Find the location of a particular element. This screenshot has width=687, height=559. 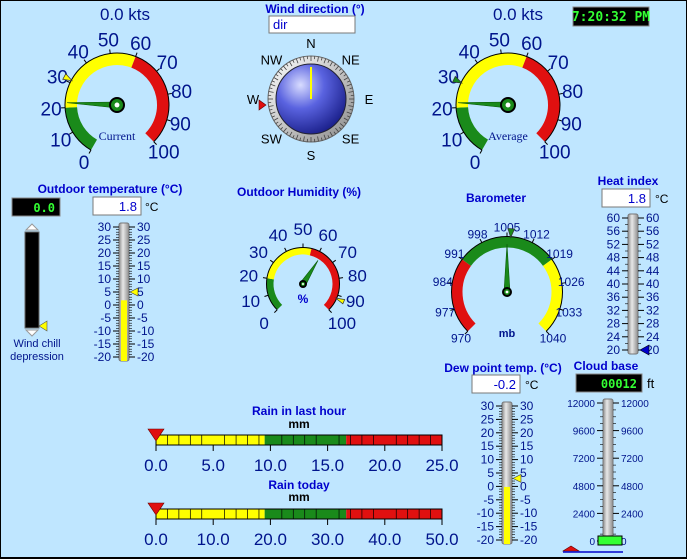

humidity-band is located at coordinates (323, 279).